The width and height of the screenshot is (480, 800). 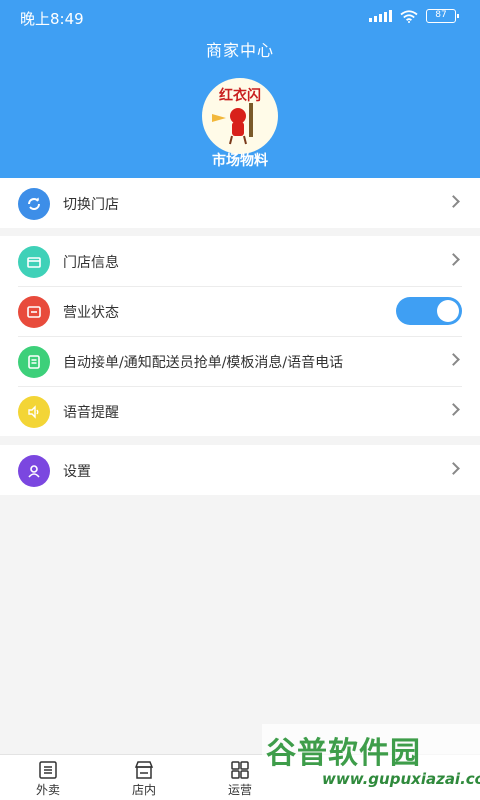 I want to click on watermark-url: www.gupuxiazai.com, so click(x=401, y=779).